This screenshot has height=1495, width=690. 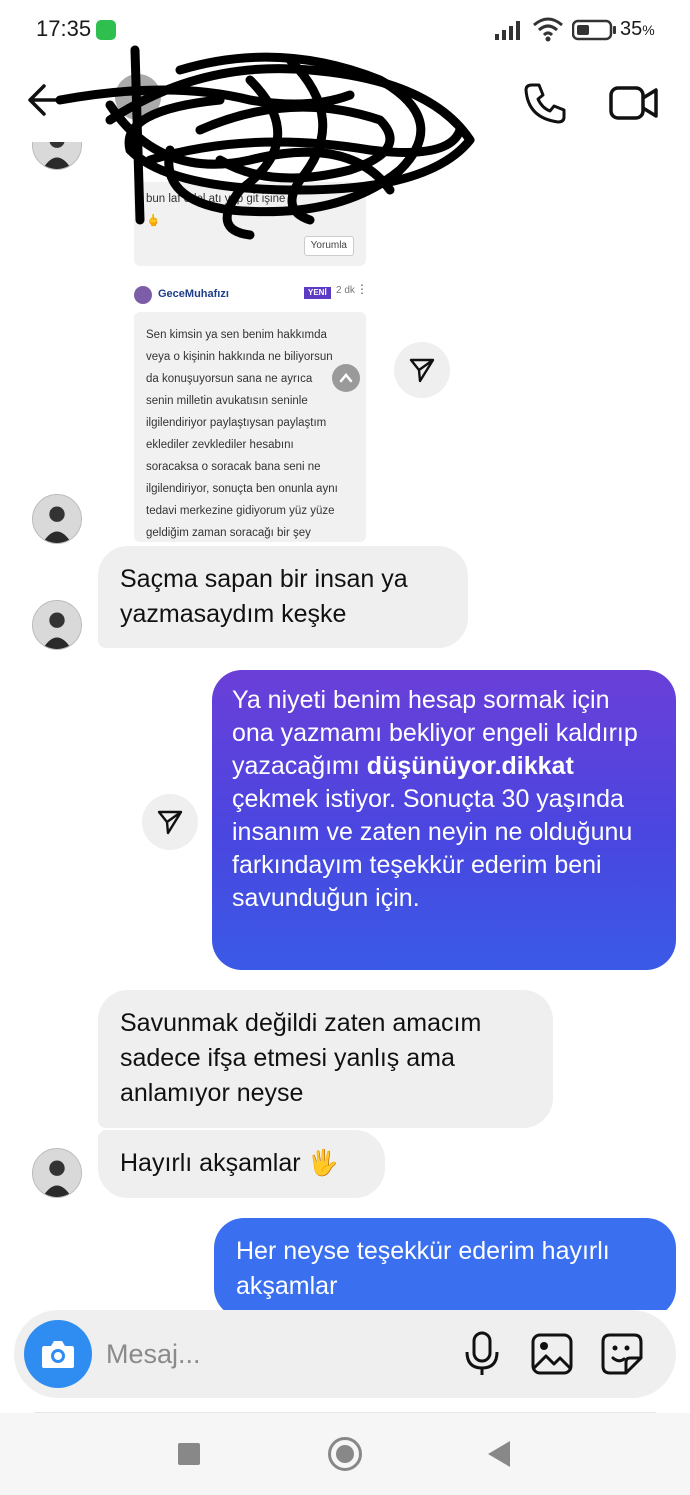 What do you see at coordinates (64, 28) in the screenshot?
I see `status-time: 17:35` at bounding box center [64, 28].